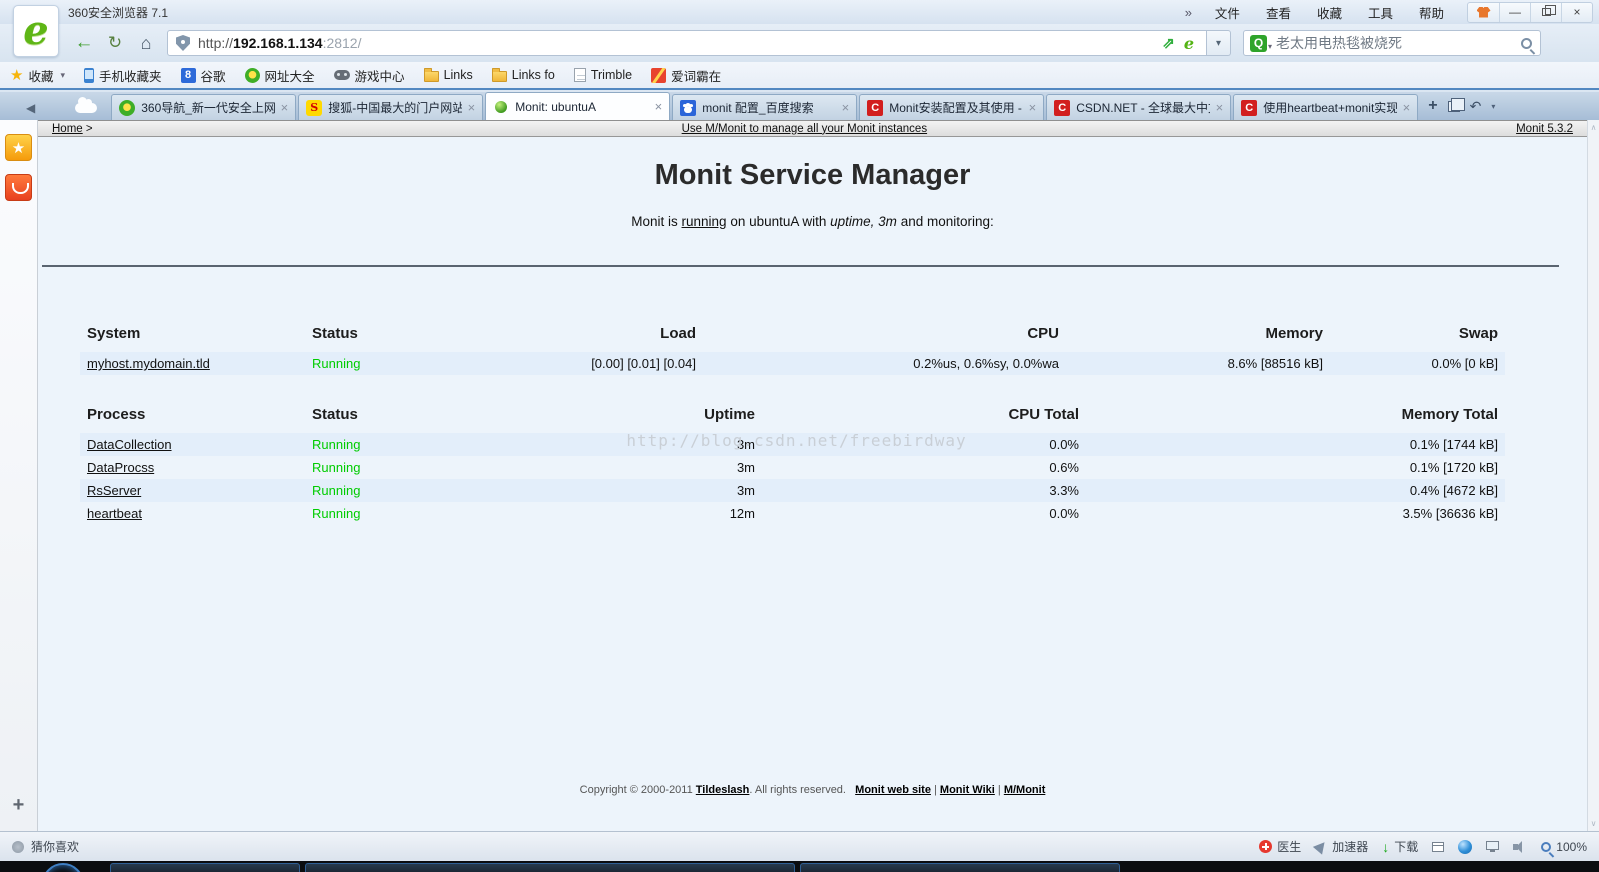 This screenshot has width=1599, height=872. What do you see at coordinates (800, 266) in the screenshot?
I see `divider` at bounding box center [800, 266].